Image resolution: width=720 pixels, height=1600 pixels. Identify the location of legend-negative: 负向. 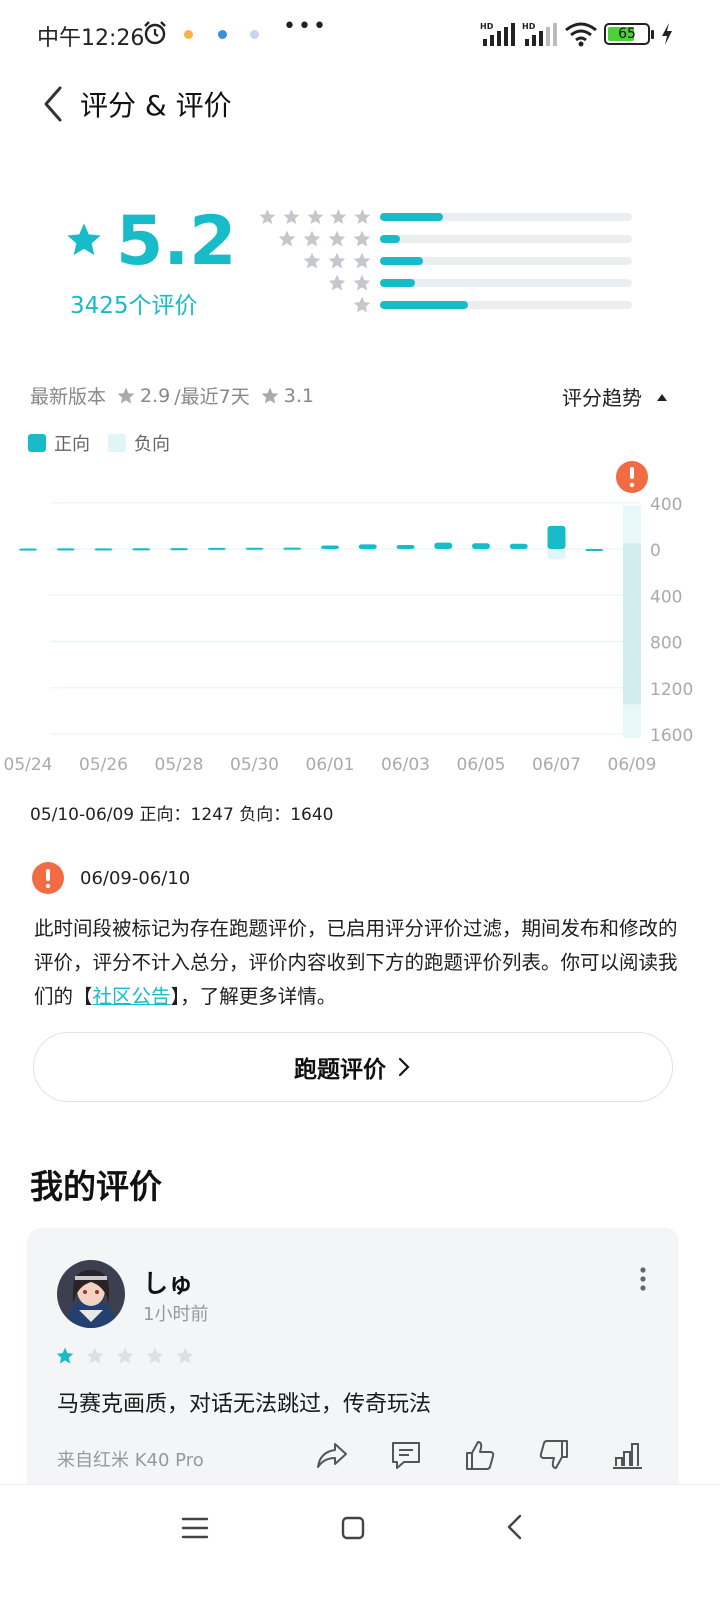
(139, 443).